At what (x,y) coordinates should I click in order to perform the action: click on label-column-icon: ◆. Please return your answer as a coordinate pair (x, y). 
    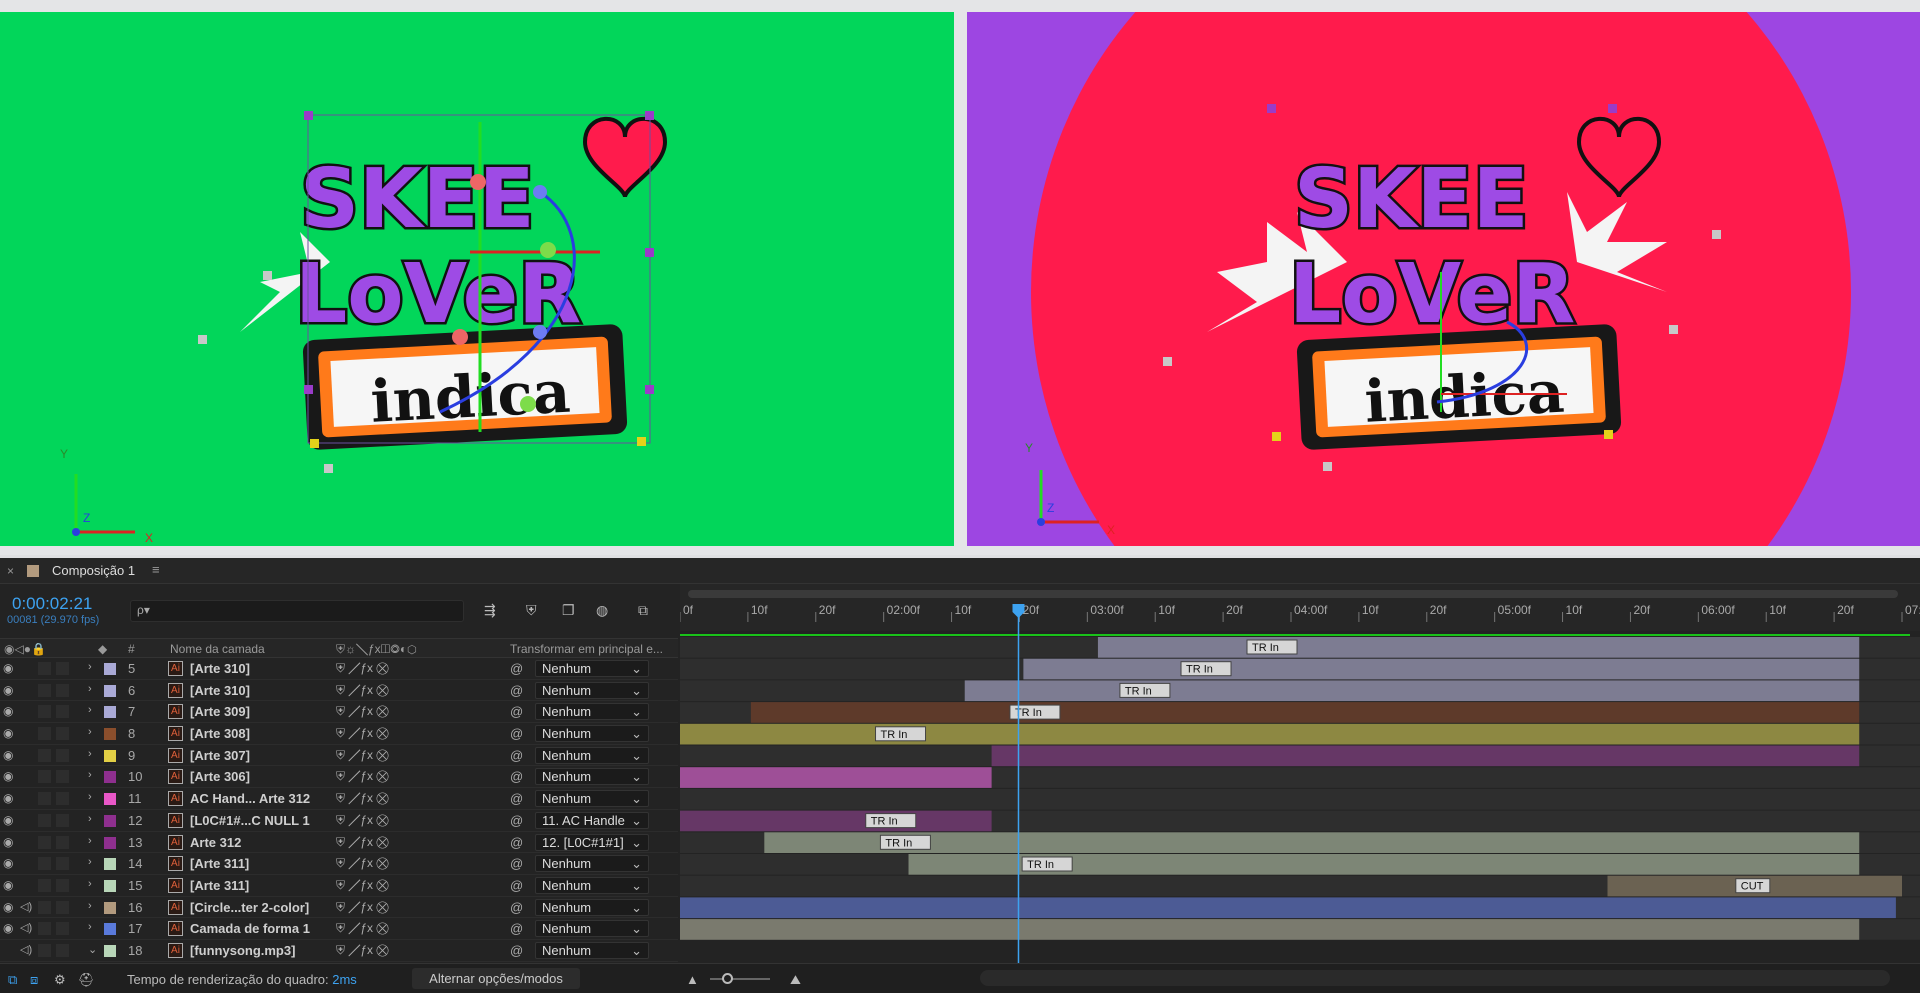
    Looking at the image, I should click on (102, 649).